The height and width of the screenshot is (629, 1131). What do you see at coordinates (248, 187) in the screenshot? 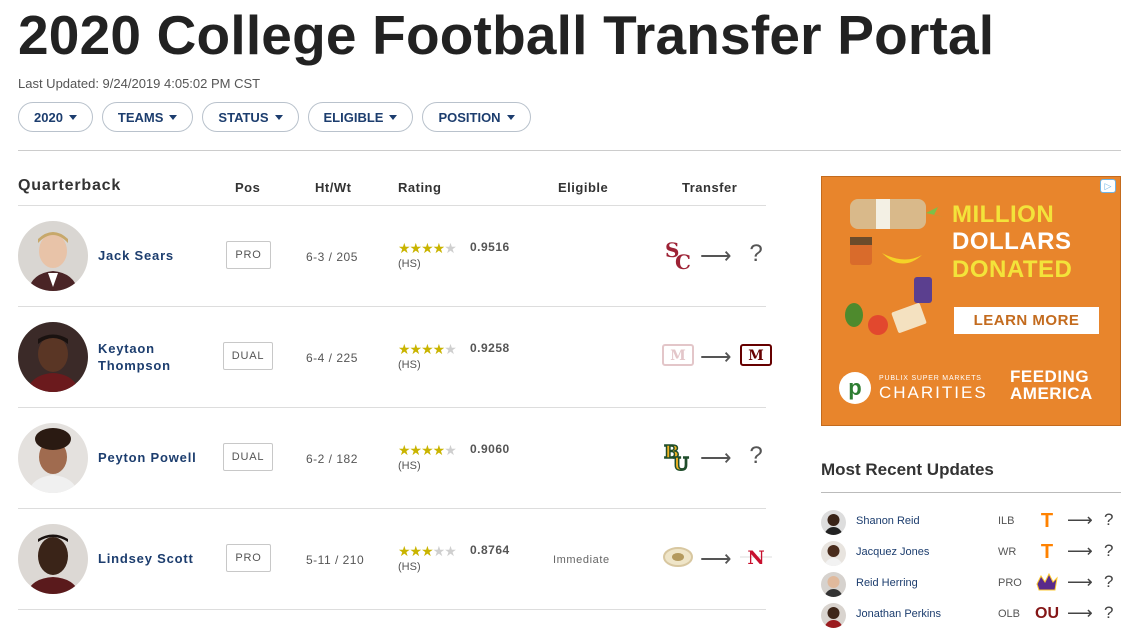
I see `header-pos: Pos` at bounding box center [248, 187].